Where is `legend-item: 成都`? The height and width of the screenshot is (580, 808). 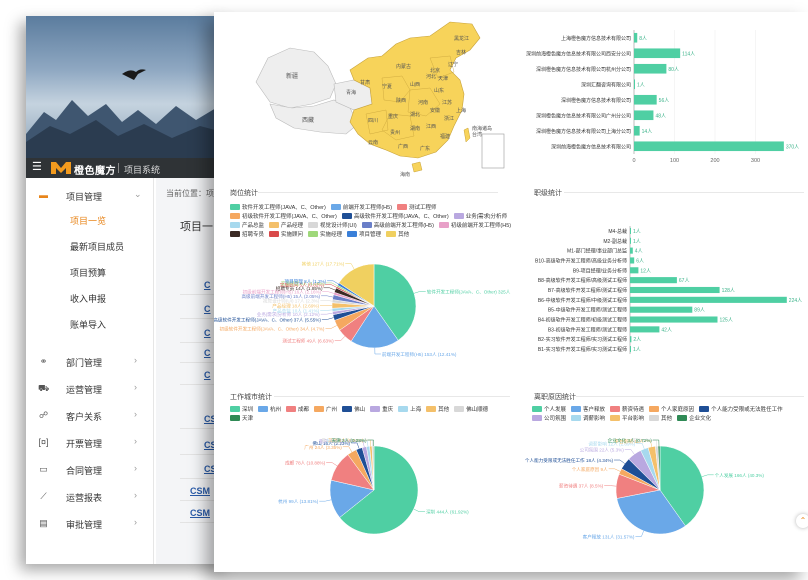 legend-item: 成都 is located at coordinates (297, 410).